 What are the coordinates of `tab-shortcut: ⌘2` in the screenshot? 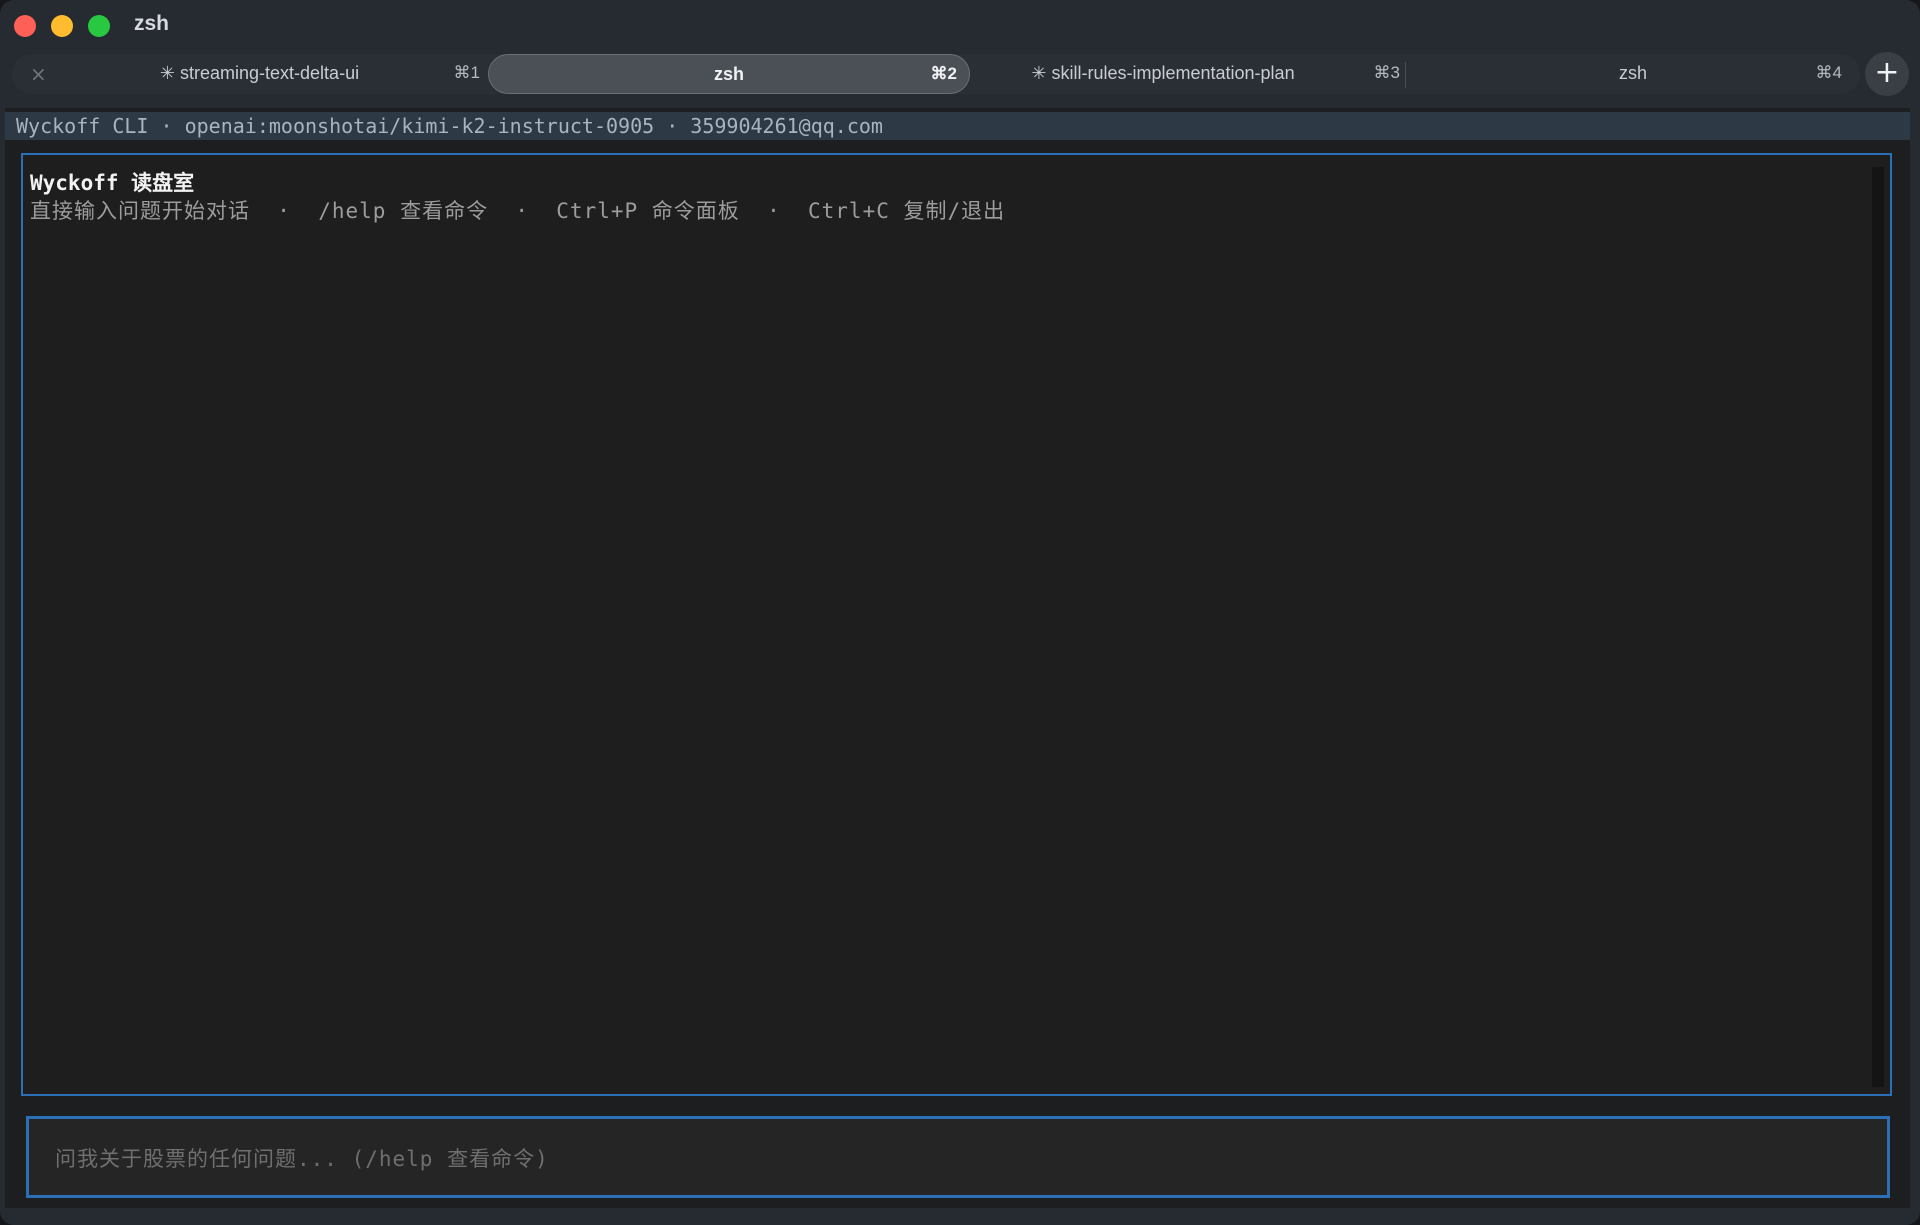 It's located at (943, 73).